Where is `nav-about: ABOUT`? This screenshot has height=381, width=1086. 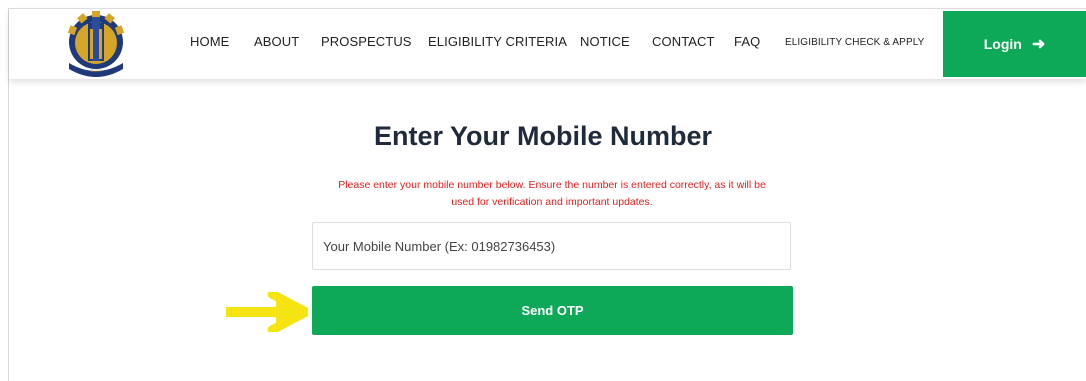 nav-about: ABOUT is located at coordinates (276, 41).